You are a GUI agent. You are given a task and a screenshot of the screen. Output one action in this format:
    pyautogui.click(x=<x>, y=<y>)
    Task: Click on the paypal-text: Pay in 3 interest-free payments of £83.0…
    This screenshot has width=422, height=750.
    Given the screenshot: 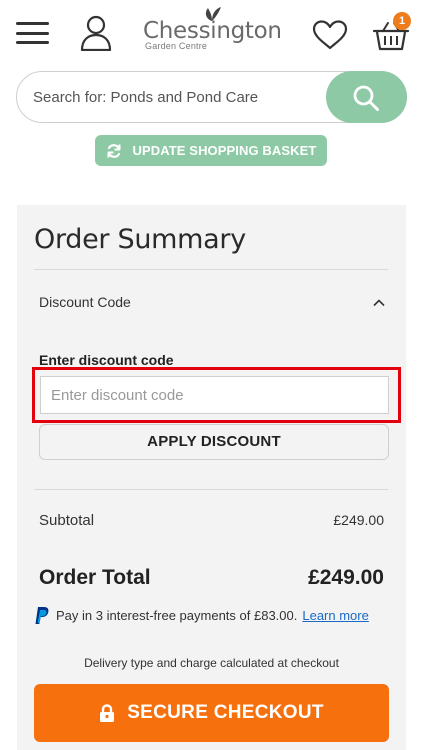 What is the action you would take?
    pyautogui.click(x=177, y=615)
    